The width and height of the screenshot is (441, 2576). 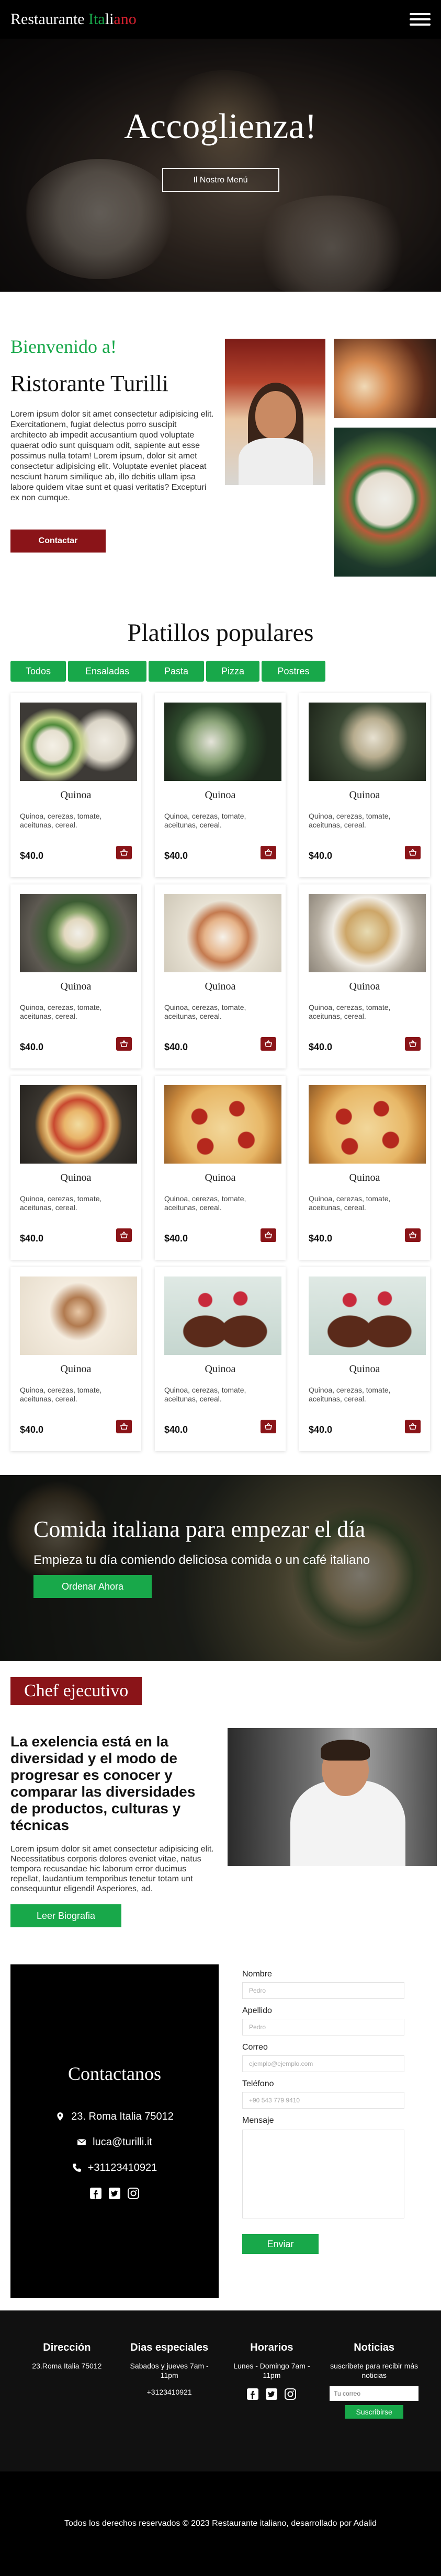 I want to click on welcome-gallery, so click(x=330, y=450).